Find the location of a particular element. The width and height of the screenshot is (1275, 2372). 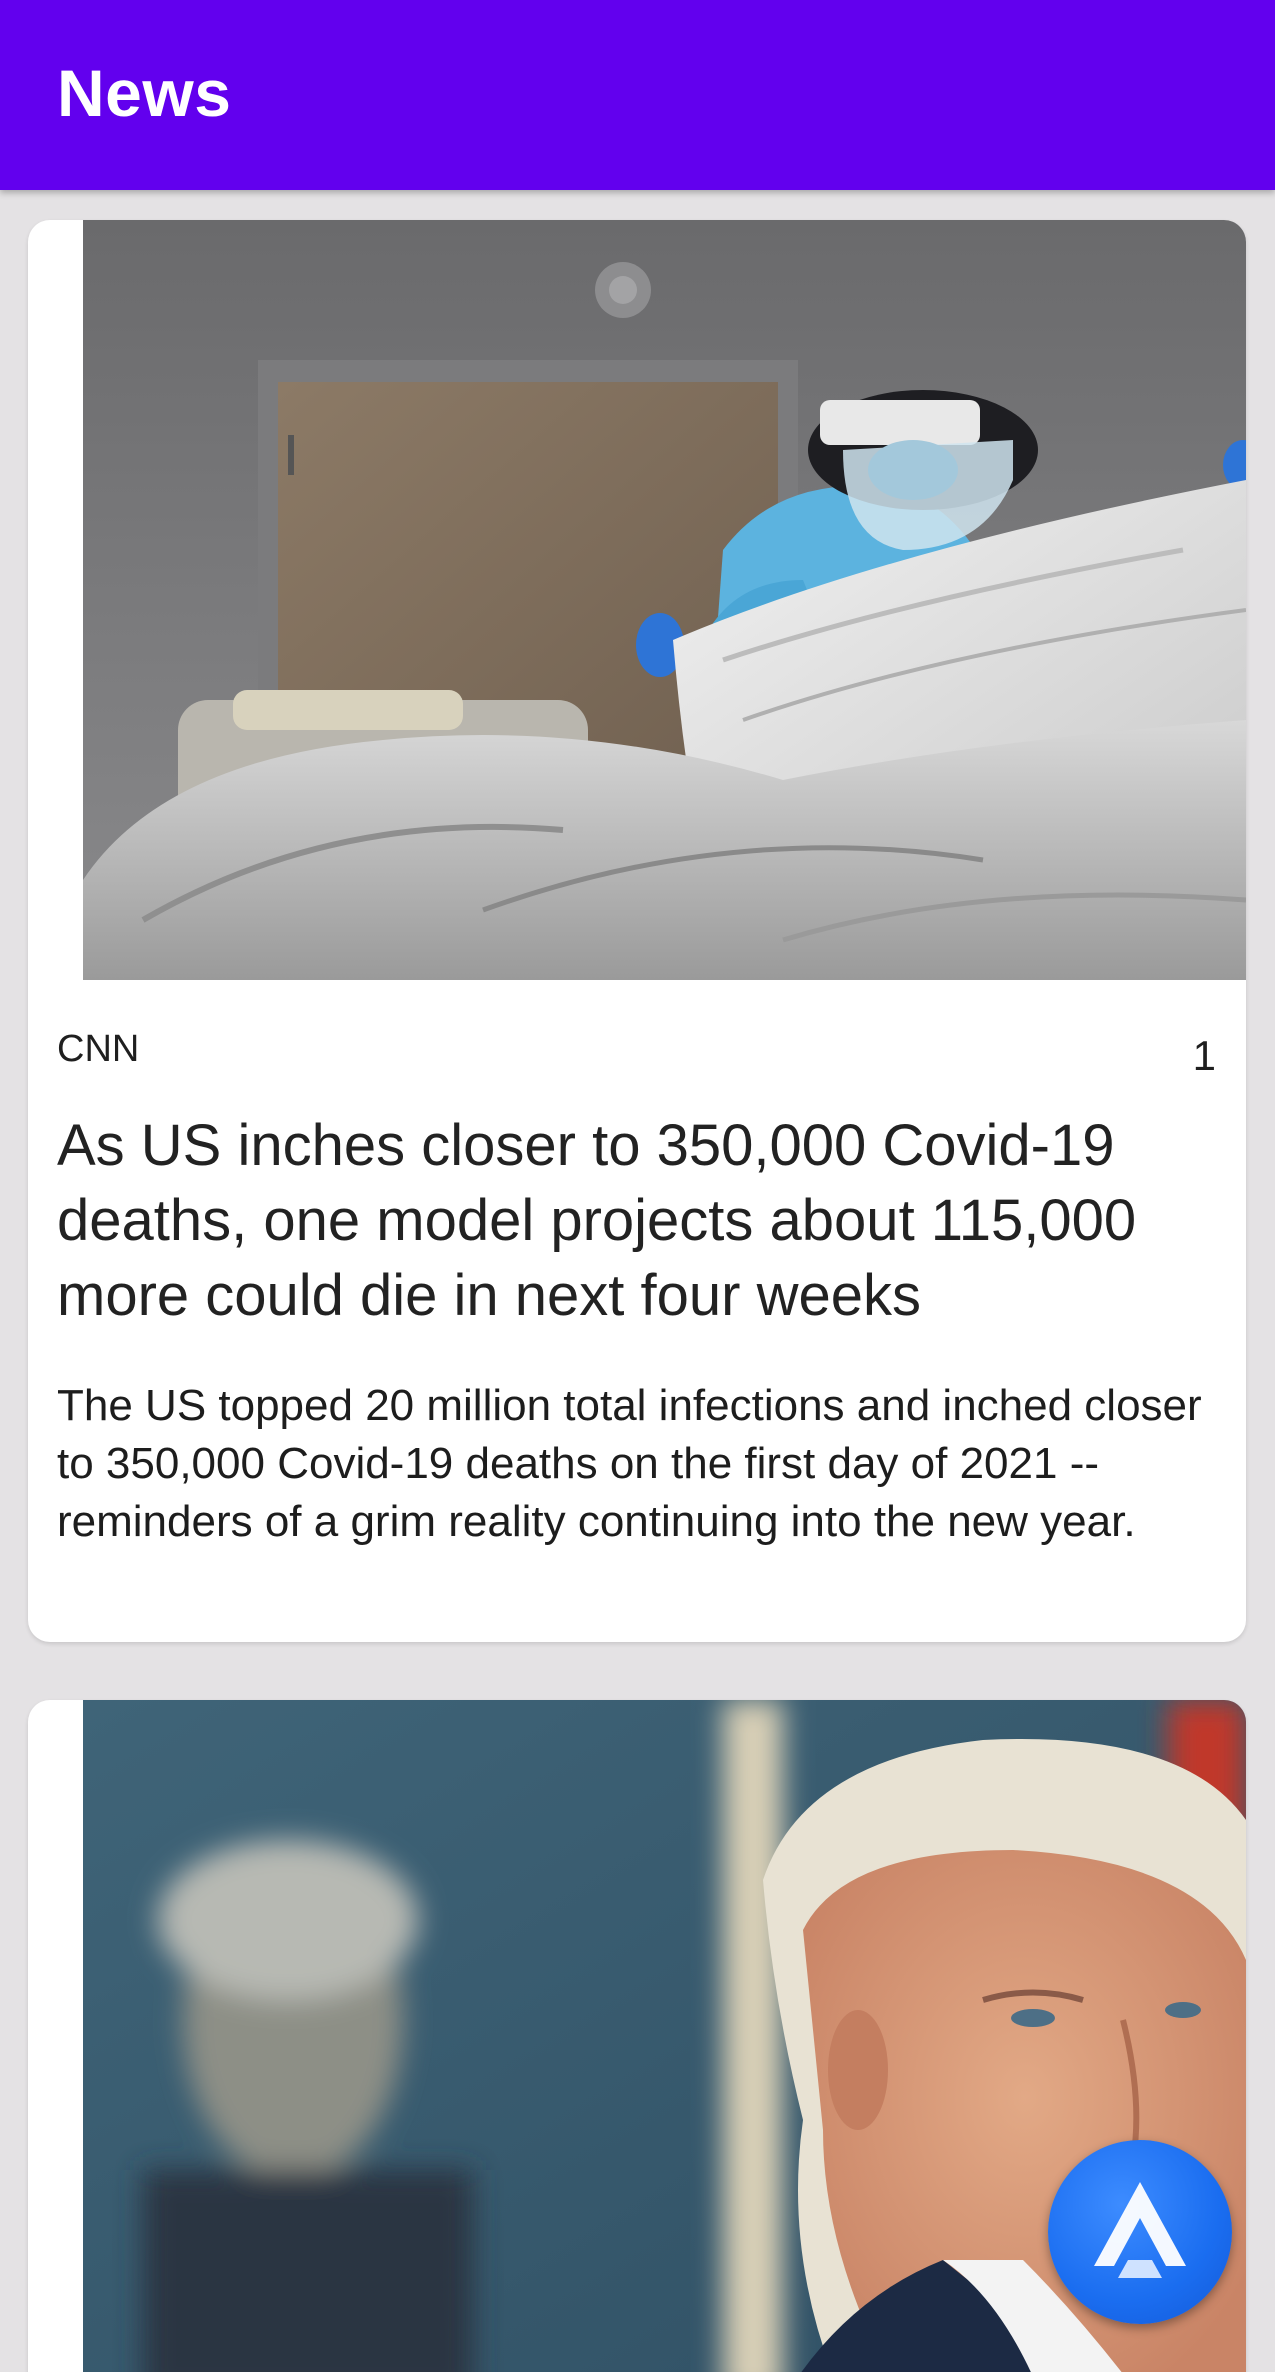

article-index: 1 is located at coordinates (1204, 1055).